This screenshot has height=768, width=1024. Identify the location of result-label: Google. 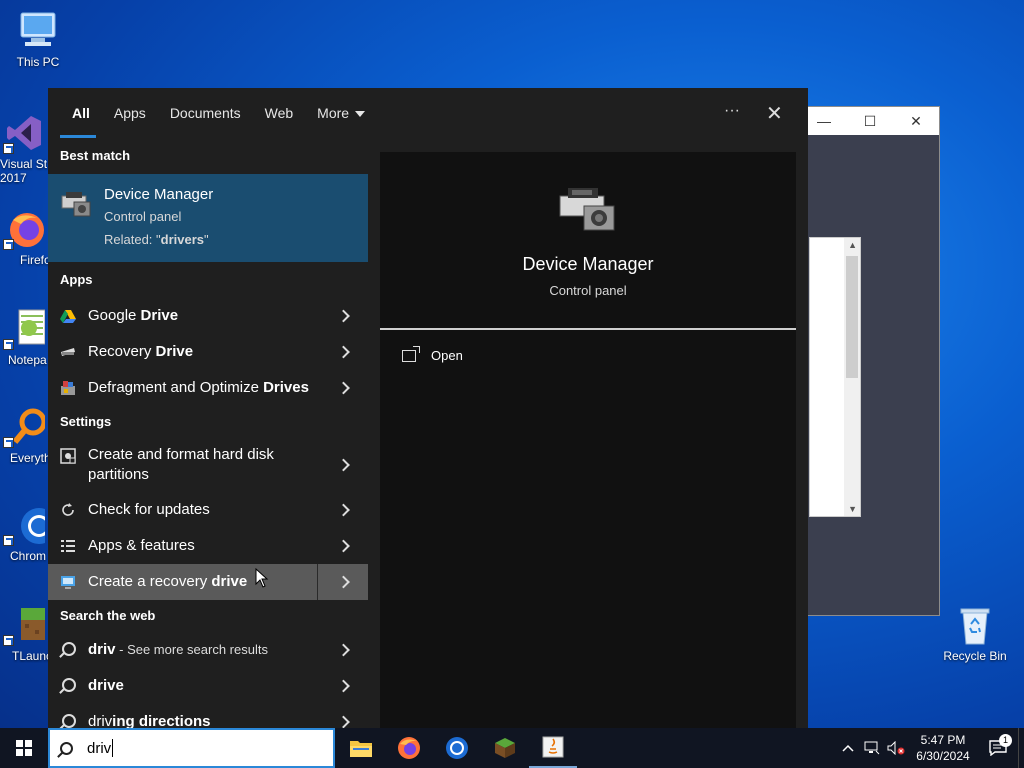
(114, 315).